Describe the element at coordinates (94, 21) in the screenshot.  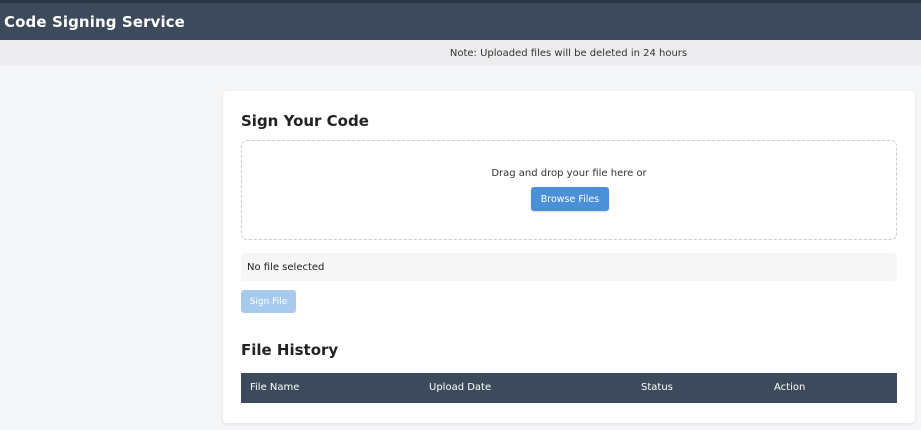
I see `app-title: Code Signing Service` at that location.